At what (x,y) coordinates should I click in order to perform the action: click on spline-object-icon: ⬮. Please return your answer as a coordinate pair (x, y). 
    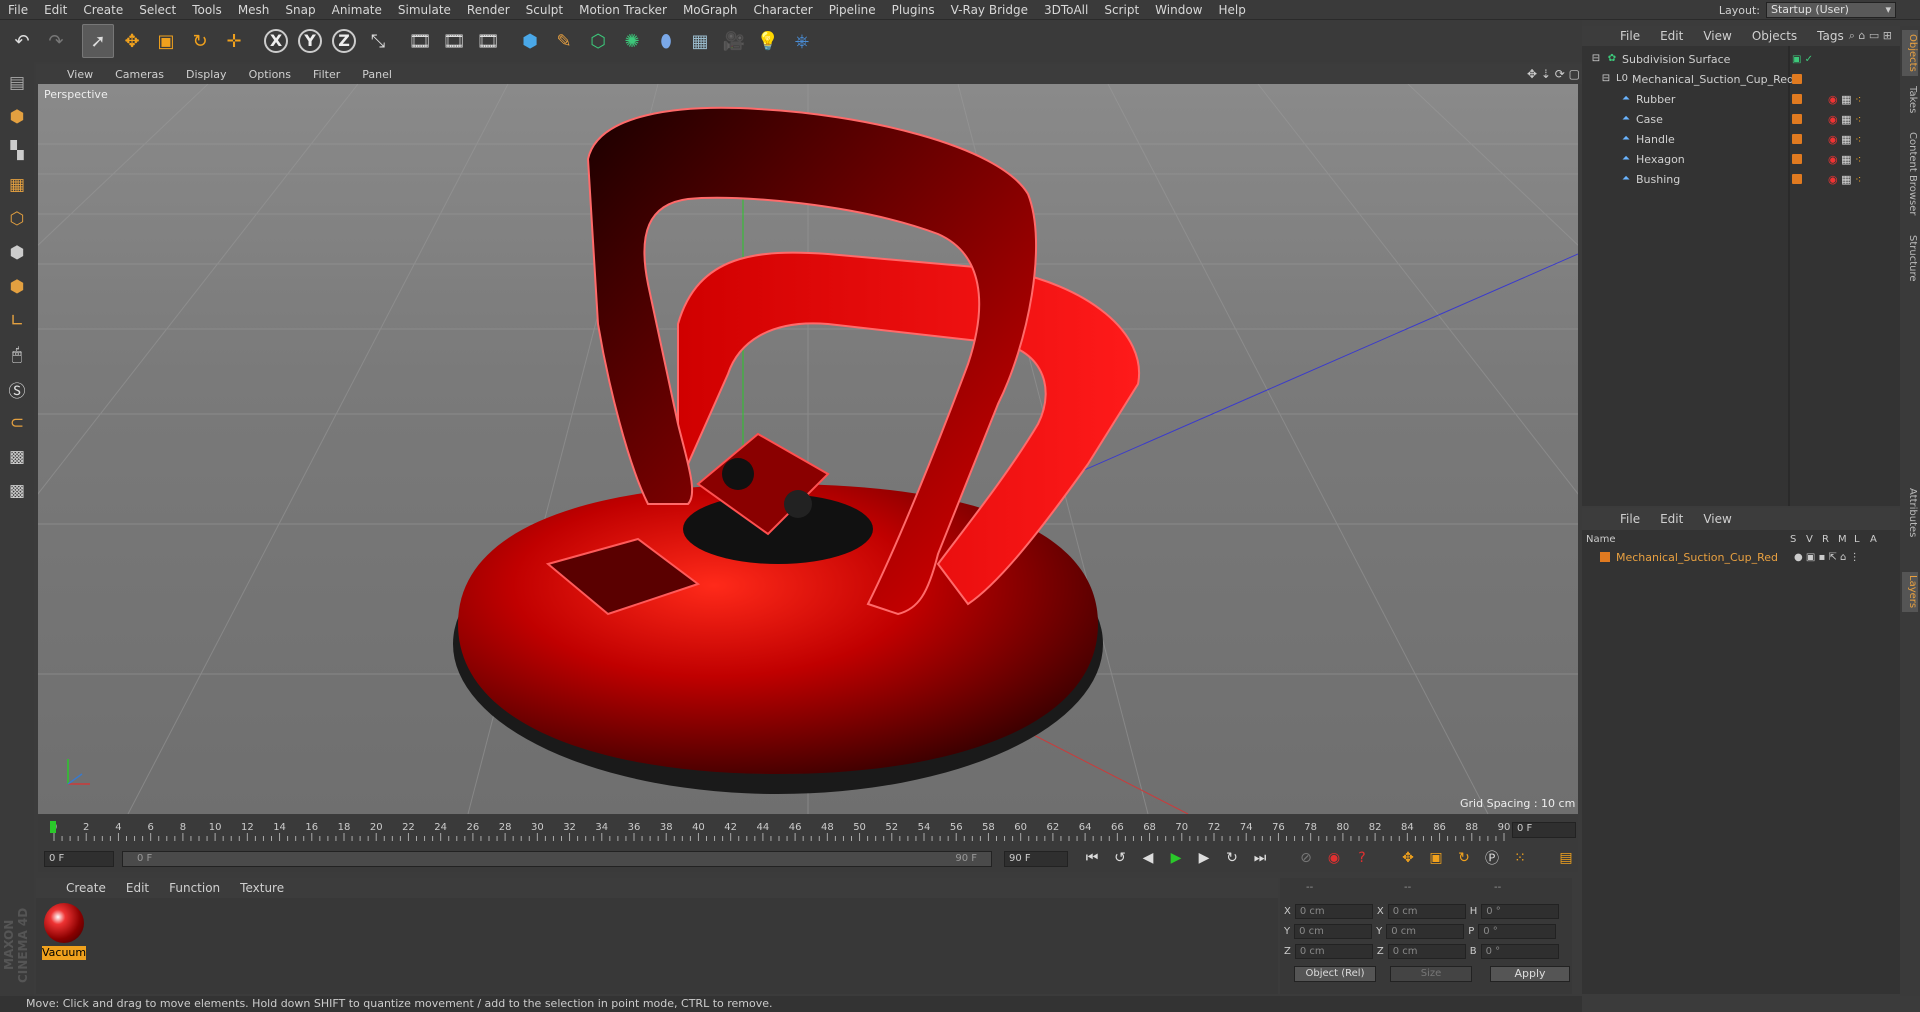
    Looking at the image, I should click on (666, 41).